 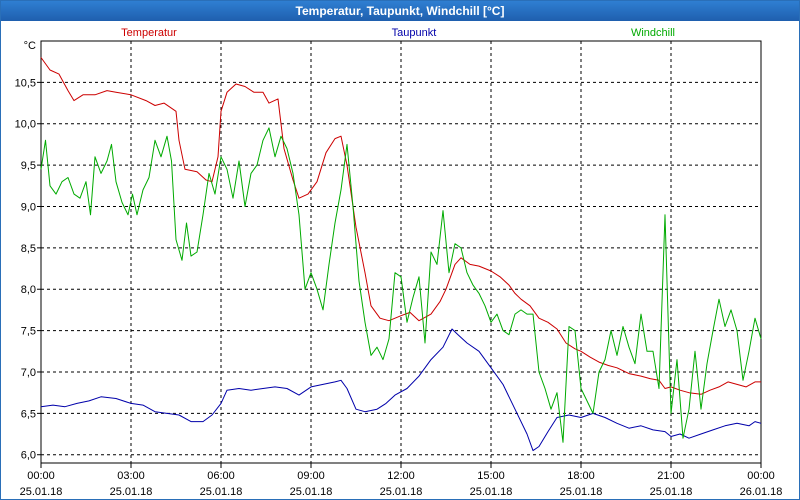 I want to click on x-tick-time: 18:00, so click(x=581, y=476).